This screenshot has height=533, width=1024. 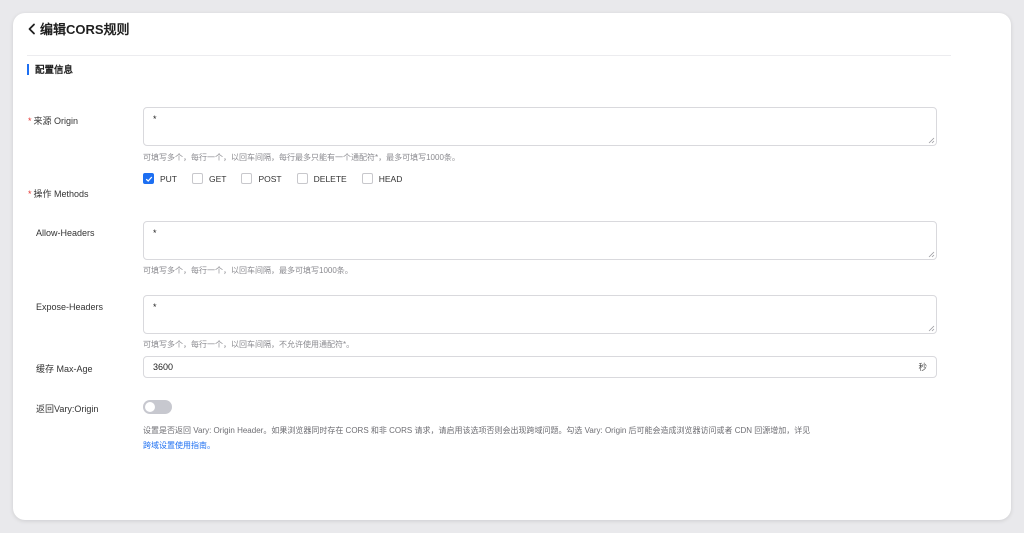 What do you see at coordinates (248, 270) in the screenshot?
I see `allow-headers-hint: 可填写多个，每行一个，以回车间隔，最多可填写1000条。` at bounding box center [248, 270].